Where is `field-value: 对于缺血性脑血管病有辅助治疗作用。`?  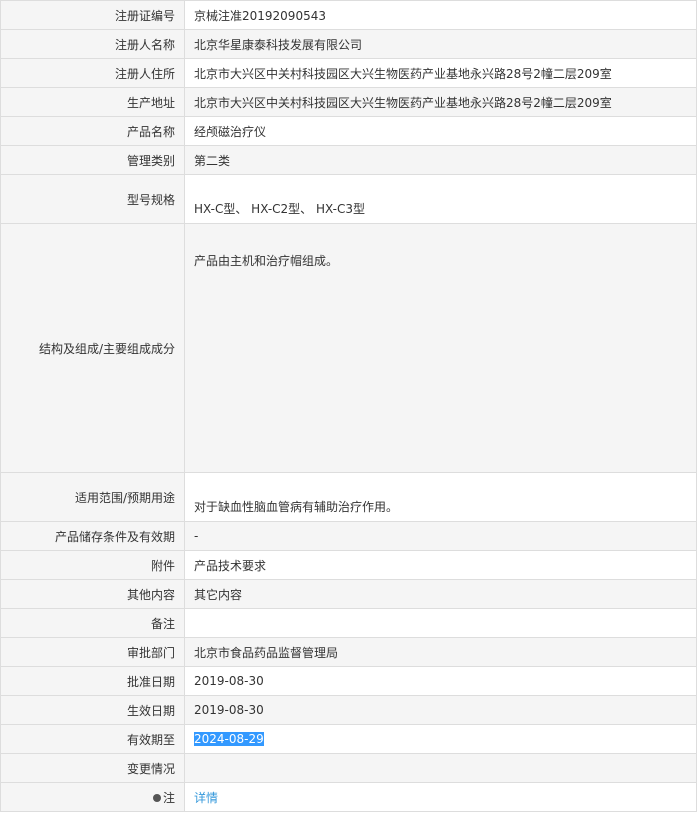 field-value: 对于缺血性脑血管病有辅助治疗作用。 is located at coordinates (440, 497).